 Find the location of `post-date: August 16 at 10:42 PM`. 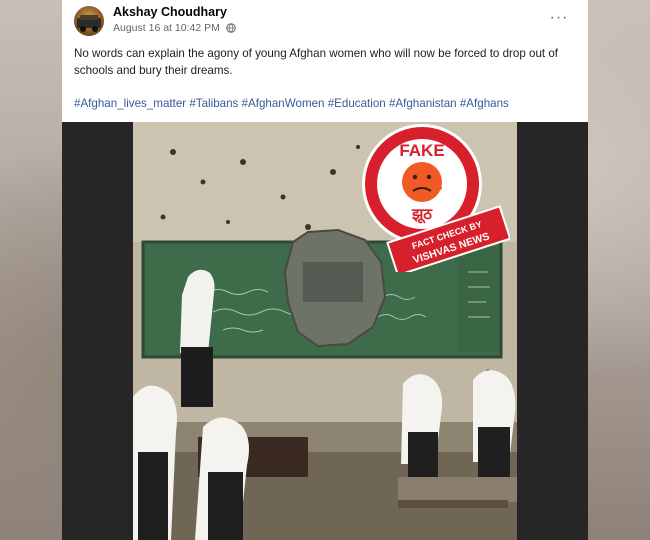

post-date: August 16 at 10:42 PM is located at coordinates (166, 28).